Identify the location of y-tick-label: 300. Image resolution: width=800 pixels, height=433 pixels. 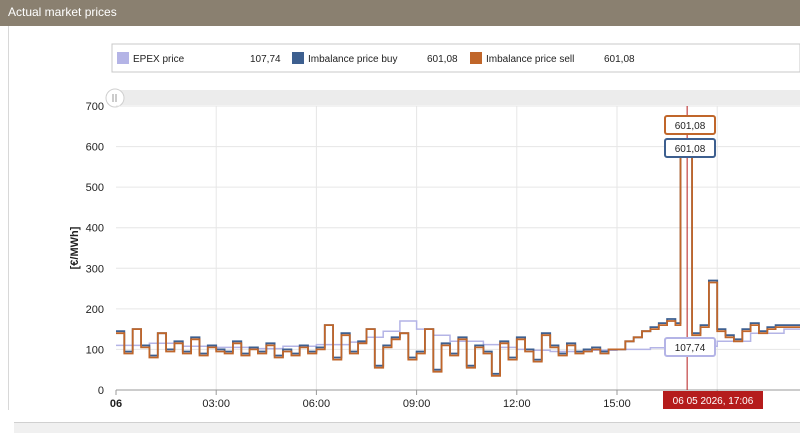
(95, 269).